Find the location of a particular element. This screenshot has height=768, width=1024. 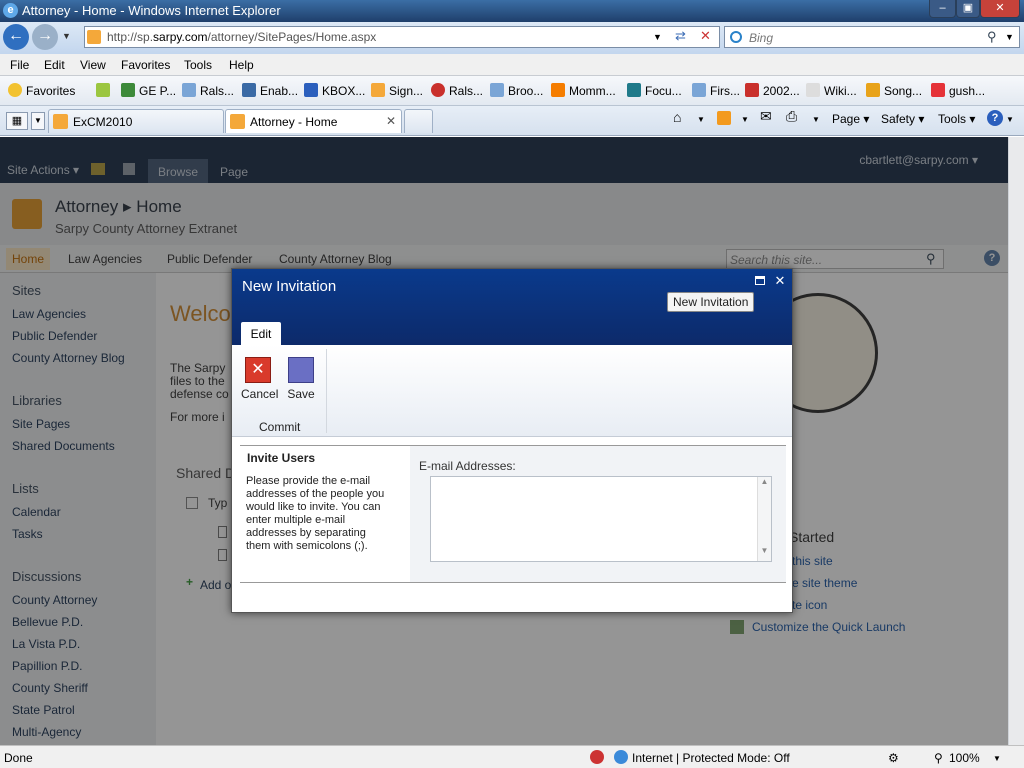

add-favorite-icon is located at coordinates (105, 90).